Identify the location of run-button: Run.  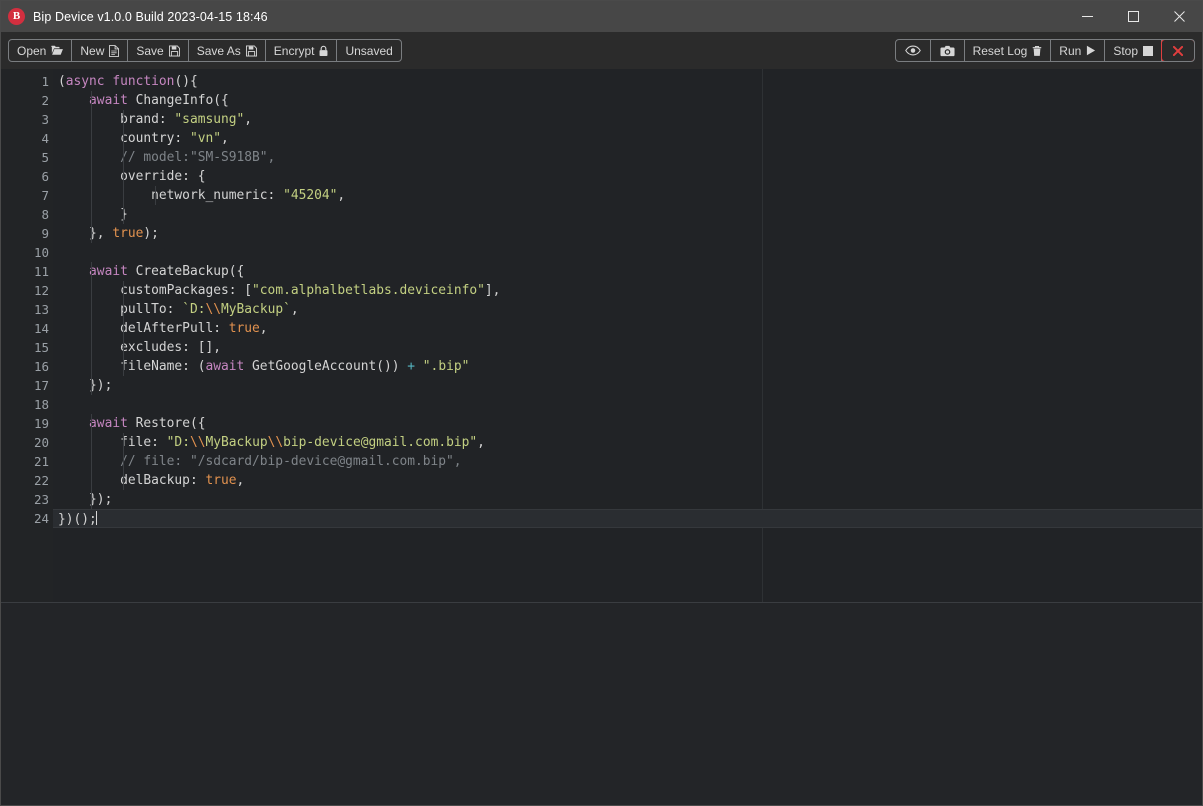
(1078, 50).